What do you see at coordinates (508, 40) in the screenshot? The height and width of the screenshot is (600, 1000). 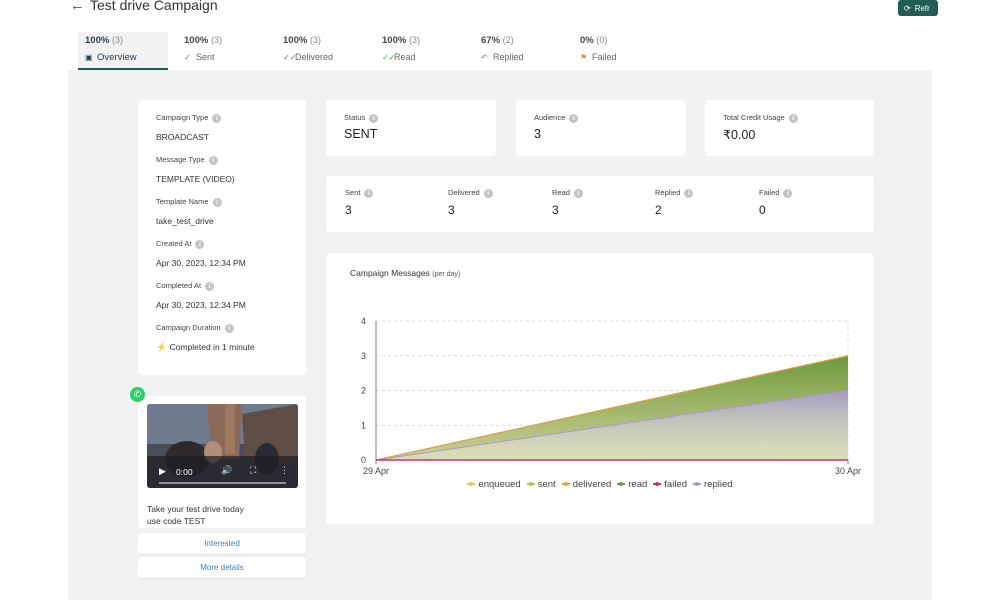 I see `tab-count: (2)` at bounding box center [508, 40].